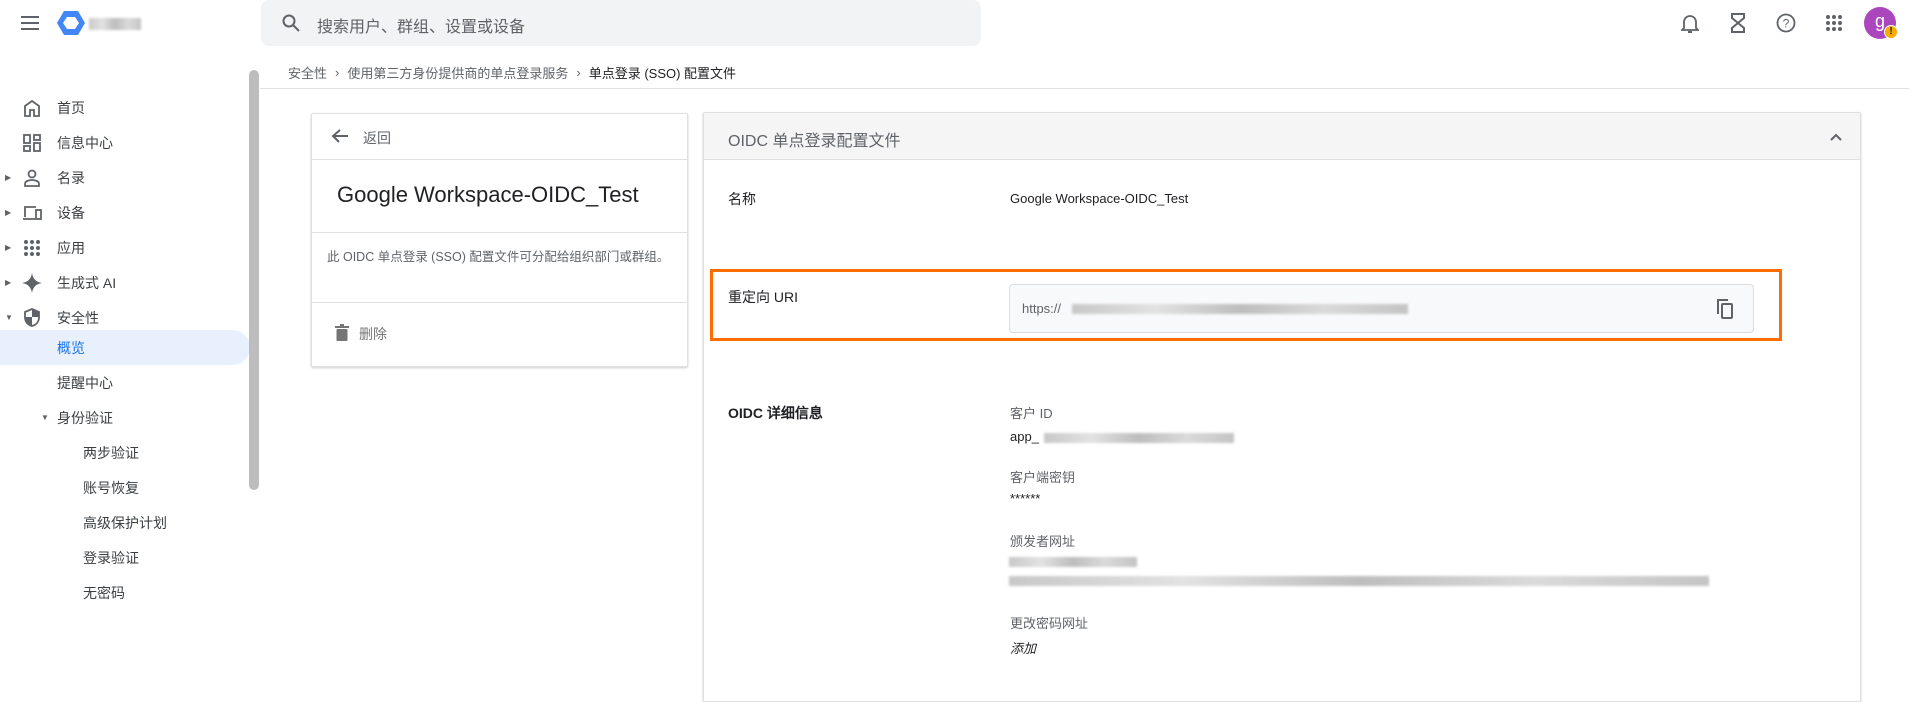 The image size is (1909, 702). I want to click on delete-button: 删除, so click(499, 334).